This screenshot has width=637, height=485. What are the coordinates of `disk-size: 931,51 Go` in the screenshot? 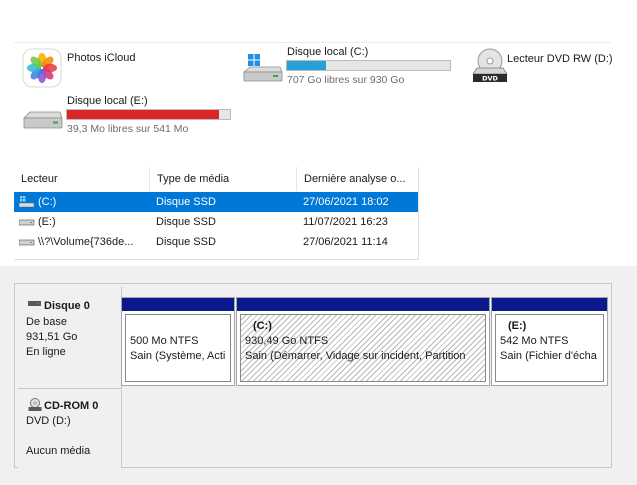 It's located at (52, 337).